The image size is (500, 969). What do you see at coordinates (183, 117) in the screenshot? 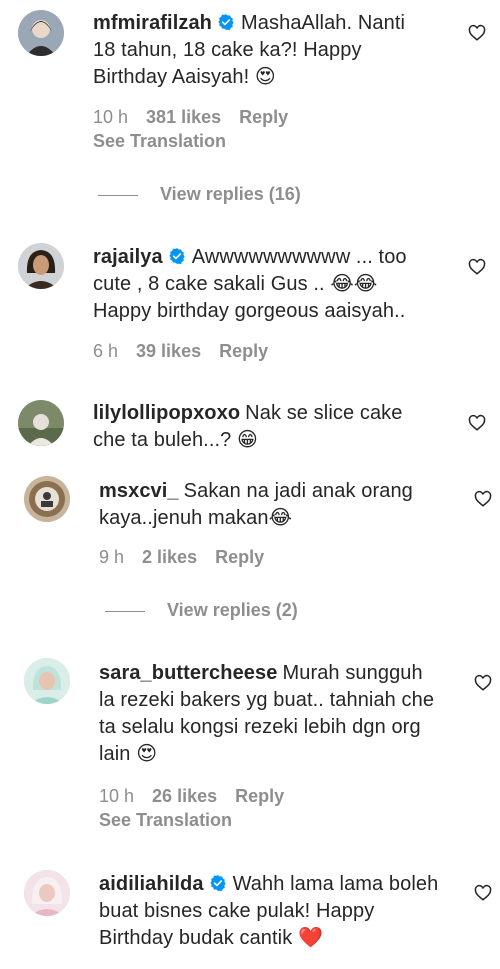
I see `likes-count: 381 likes` at bounding box center [183, 117].